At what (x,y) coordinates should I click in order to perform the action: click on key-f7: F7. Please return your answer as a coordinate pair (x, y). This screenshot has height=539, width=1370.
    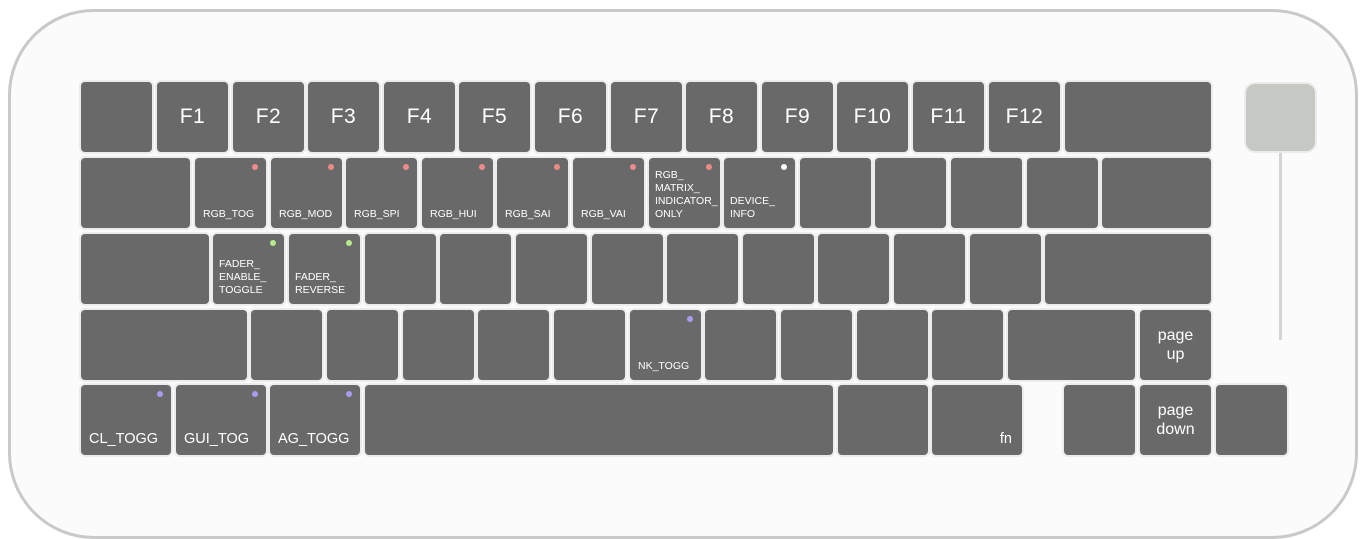
    Looking at the image, I should click on (646, 117).